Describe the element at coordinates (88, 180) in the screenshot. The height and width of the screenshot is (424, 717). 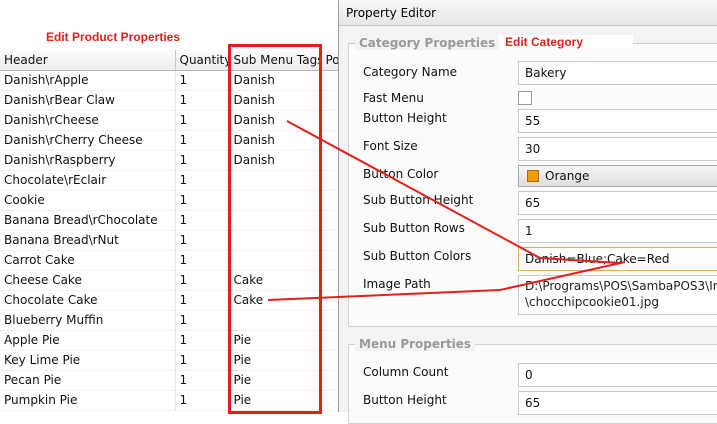
I see `header-cell: Chocolate\rEclair` at that location.